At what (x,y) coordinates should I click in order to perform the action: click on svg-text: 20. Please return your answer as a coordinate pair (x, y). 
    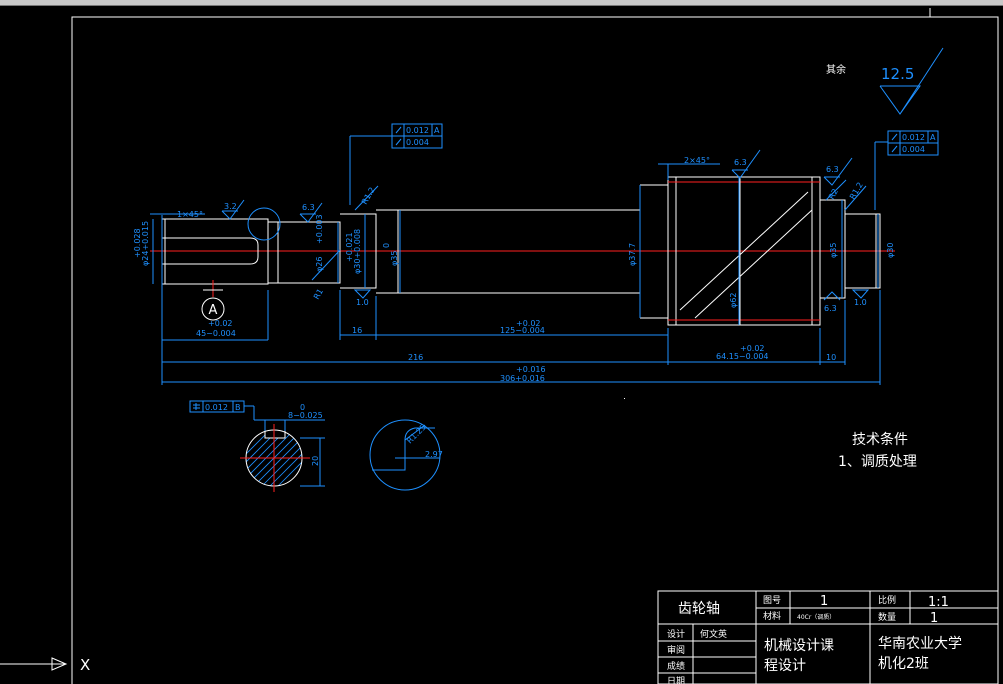
    Looking at the image, I should click on (315, 461).